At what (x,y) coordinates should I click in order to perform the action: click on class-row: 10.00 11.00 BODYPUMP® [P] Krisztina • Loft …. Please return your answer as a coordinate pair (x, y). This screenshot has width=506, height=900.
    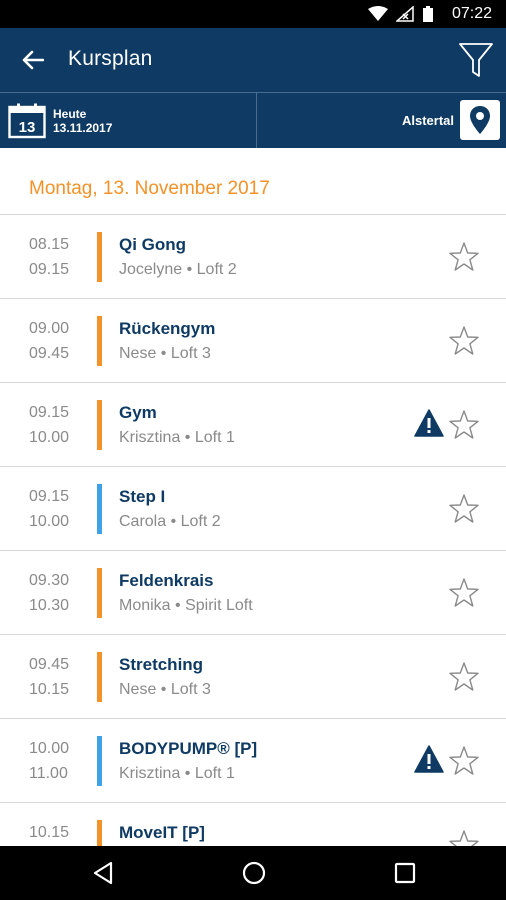
    Looking at the image, I should click on (253, 760).